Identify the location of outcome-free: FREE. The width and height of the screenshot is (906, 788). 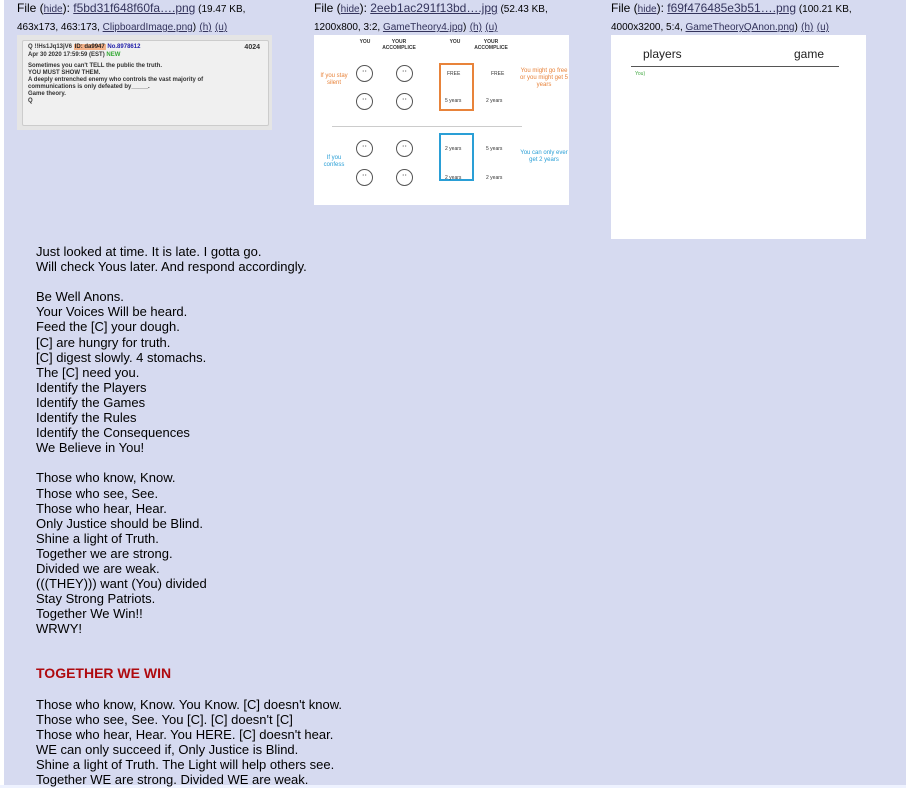
(454, 74).